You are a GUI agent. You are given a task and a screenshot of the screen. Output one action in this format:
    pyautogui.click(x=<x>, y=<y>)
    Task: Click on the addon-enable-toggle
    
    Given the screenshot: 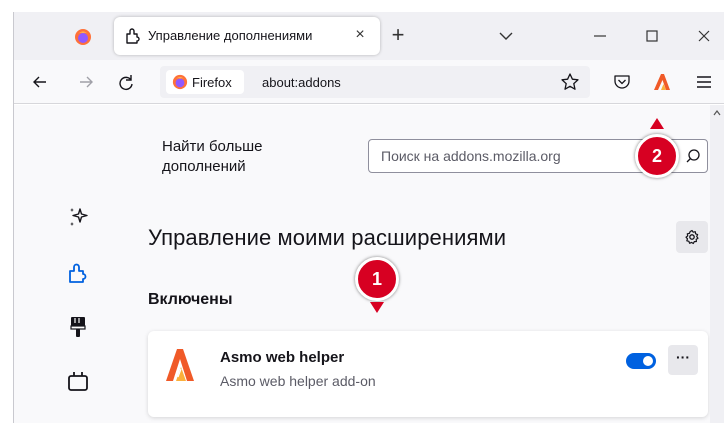 What is the action you would take?
    pyautogui.click(x=641, y=361)
    